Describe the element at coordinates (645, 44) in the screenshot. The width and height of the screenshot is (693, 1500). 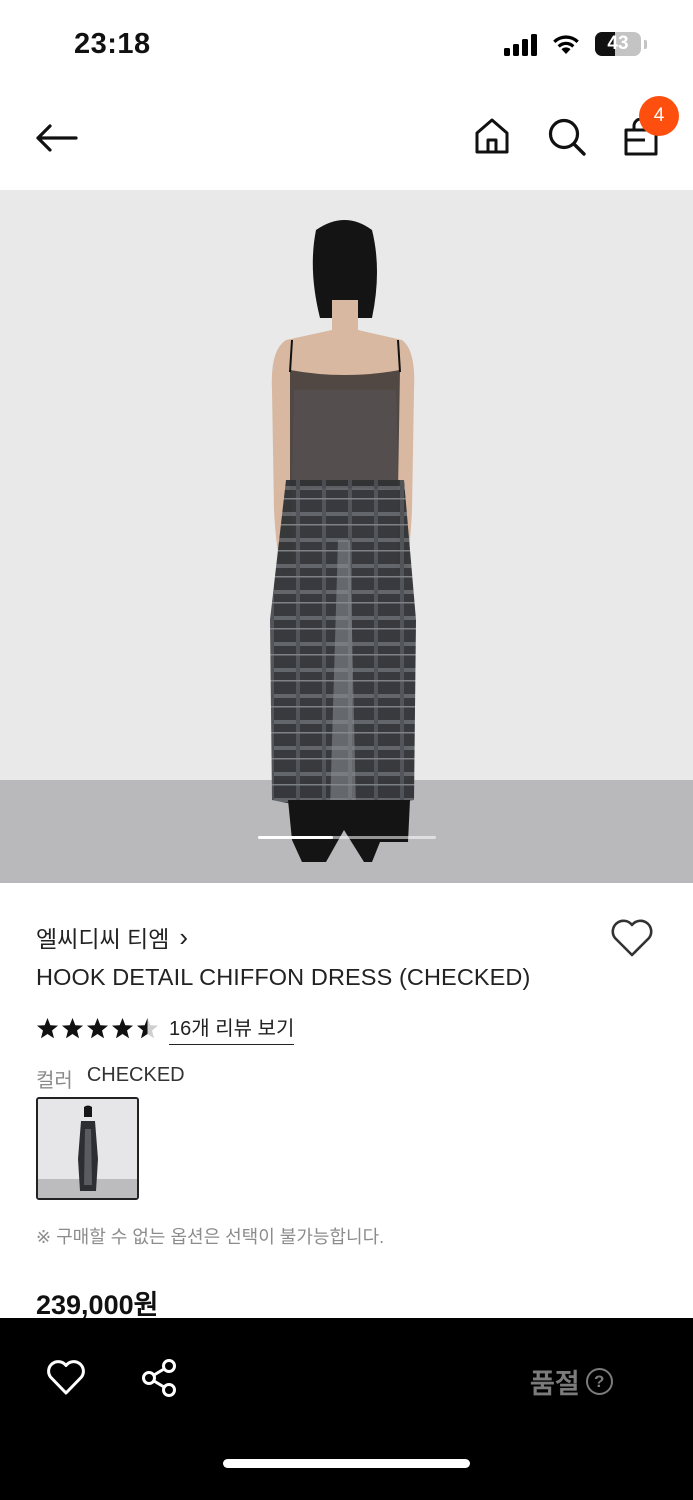
I see `battery-cap` at that location.